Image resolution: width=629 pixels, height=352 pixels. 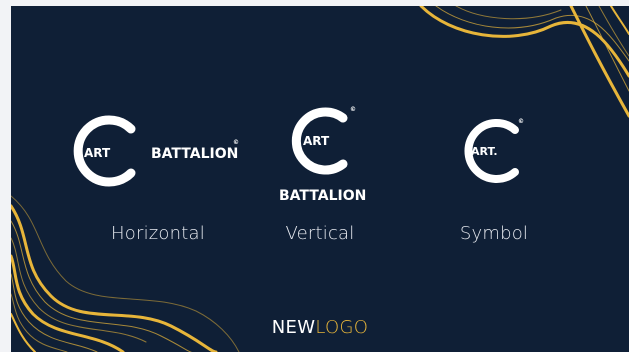 I want to click on logo-mark-word: ART., so click(x=484, y=151).